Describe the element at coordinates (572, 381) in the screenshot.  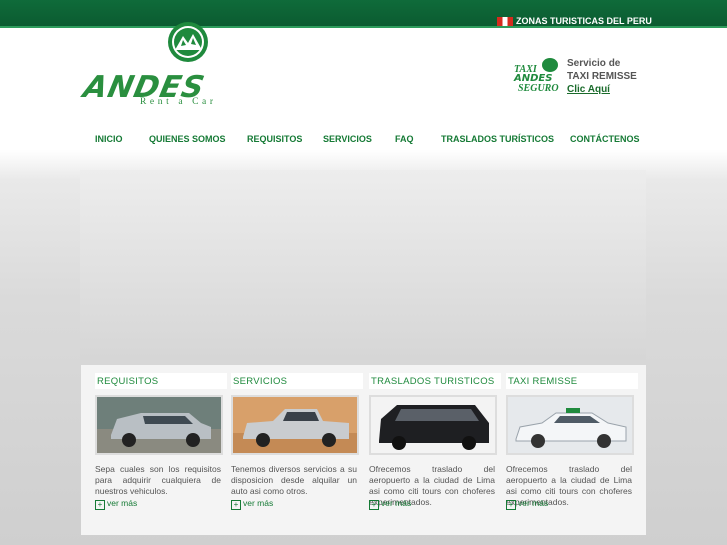
I see `card-title: TAXI REMISSE` at that location.